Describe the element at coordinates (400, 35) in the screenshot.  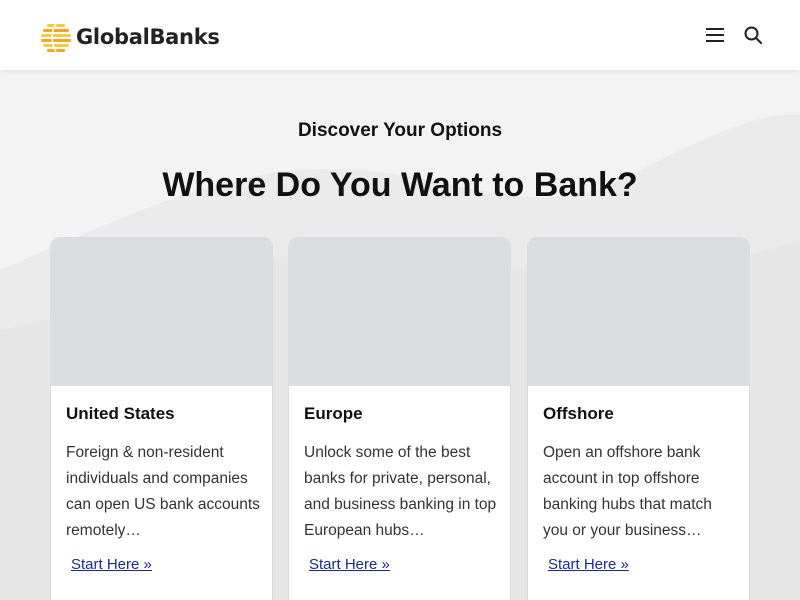
I see `site-header: GlobalBanks` at that location.